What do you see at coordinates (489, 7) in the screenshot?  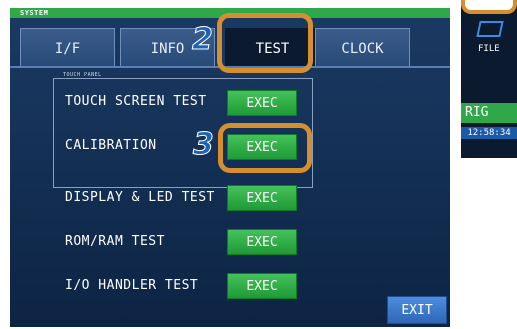 I see `callout-box-side` at bounding box center [489, 7].